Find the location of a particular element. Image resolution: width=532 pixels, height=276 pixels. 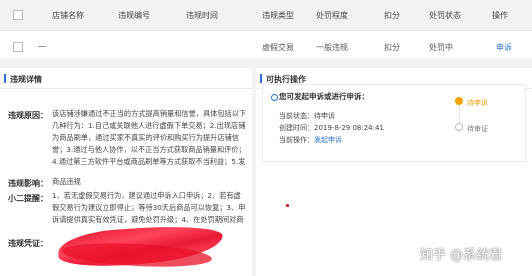

cell-degree: 一般违规 is located at coordinates (332, 47).